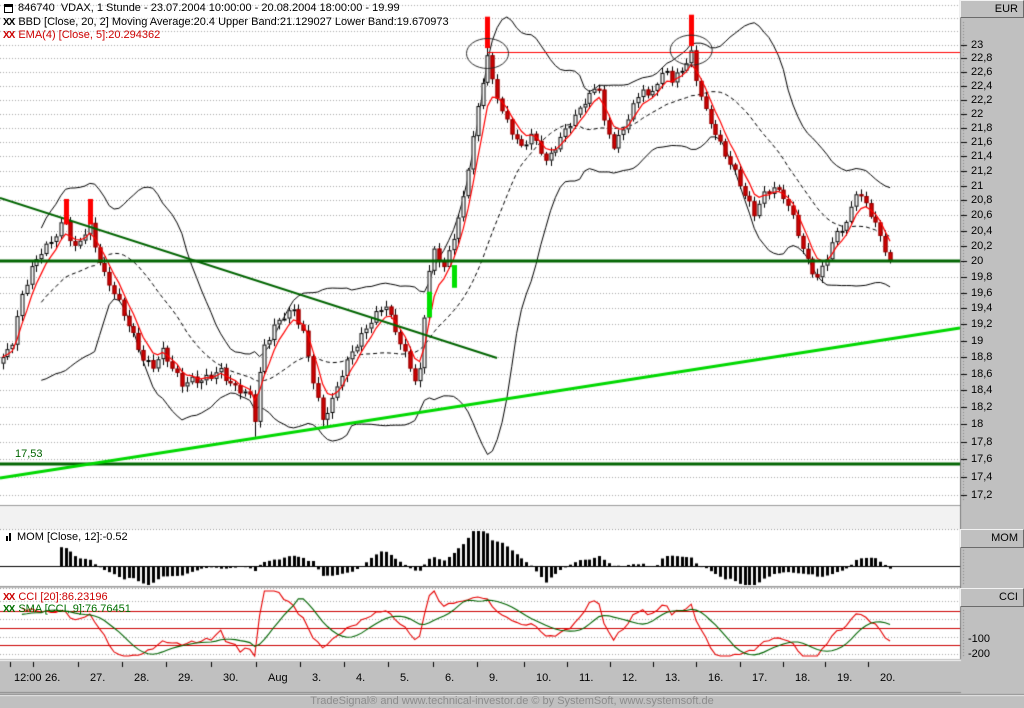 Image resolution: width=1024 pixels, height=708 pixels. I want to click on price-tick-label: 22,2, so click(982, 99).